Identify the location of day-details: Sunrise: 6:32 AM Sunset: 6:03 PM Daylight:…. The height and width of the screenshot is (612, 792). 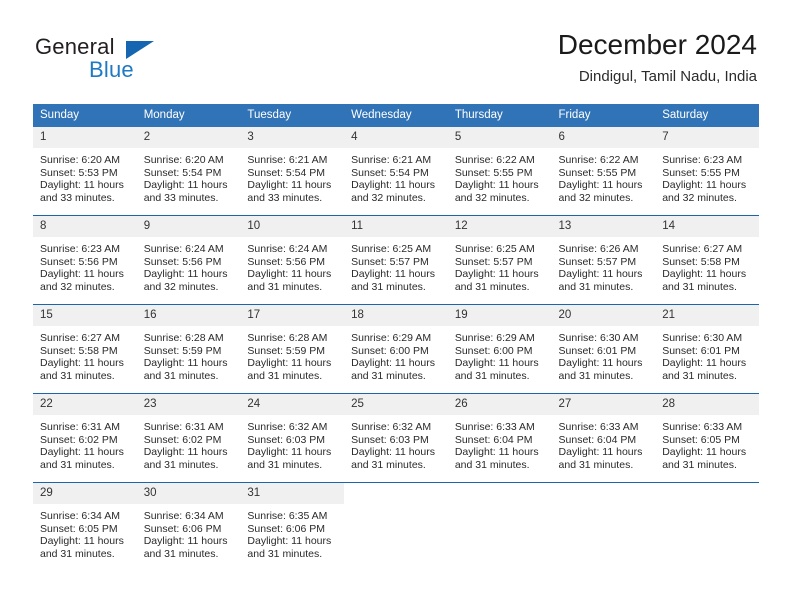
(396, 443).